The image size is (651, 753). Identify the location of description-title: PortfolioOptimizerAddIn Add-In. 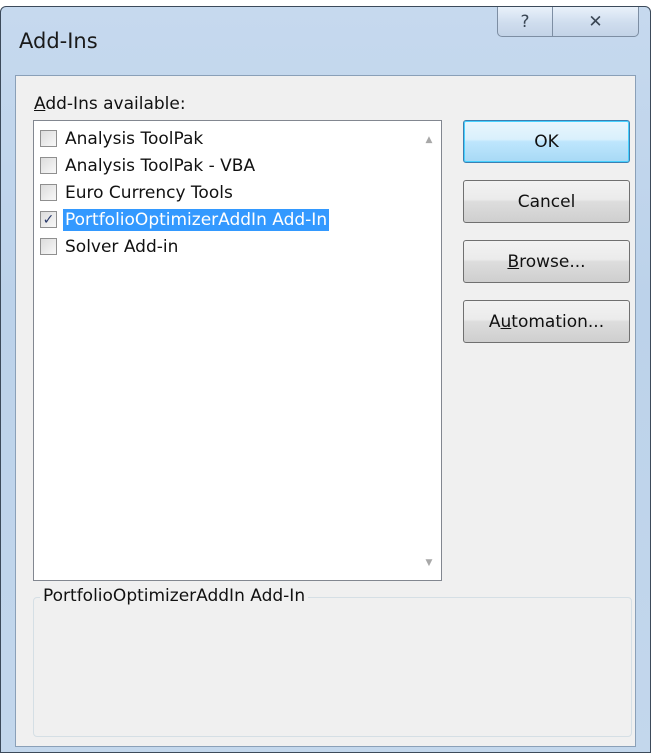
(174, 596).